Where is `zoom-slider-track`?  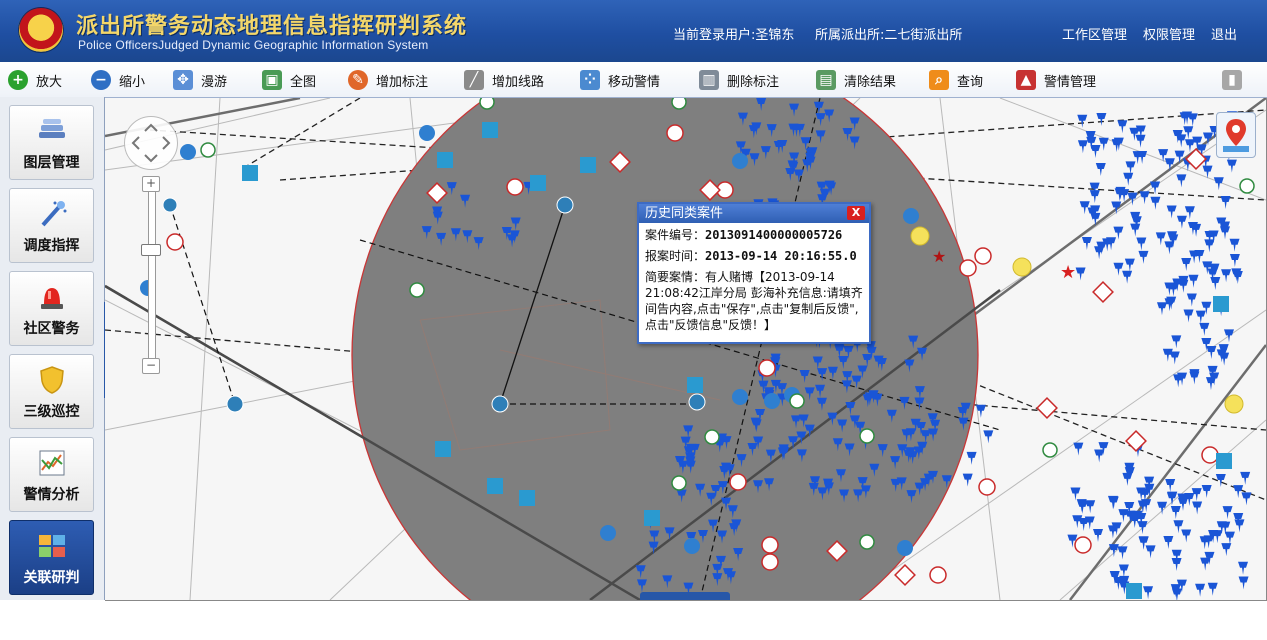
zoom-slider-track is located at coordinates (152, 275).